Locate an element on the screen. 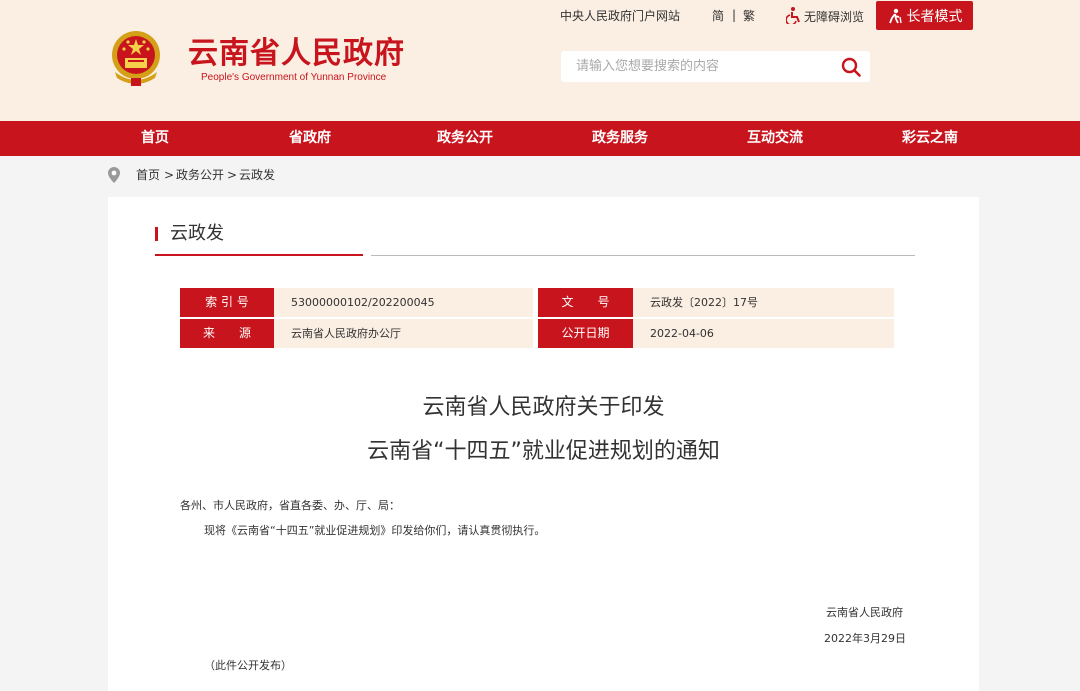  nav-item-interaction: 互动交流 is located at coordinates (775, 138).